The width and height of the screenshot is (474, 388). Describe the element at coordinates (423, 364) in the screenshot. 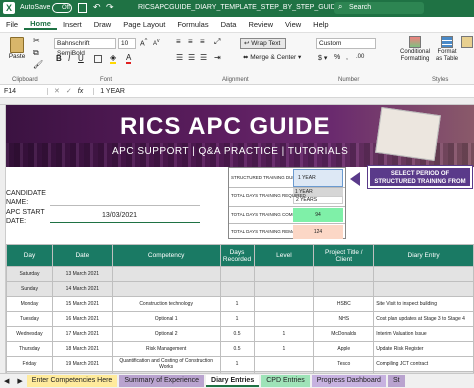

I see `cell-entry: Compiling JCT contract` at that location.